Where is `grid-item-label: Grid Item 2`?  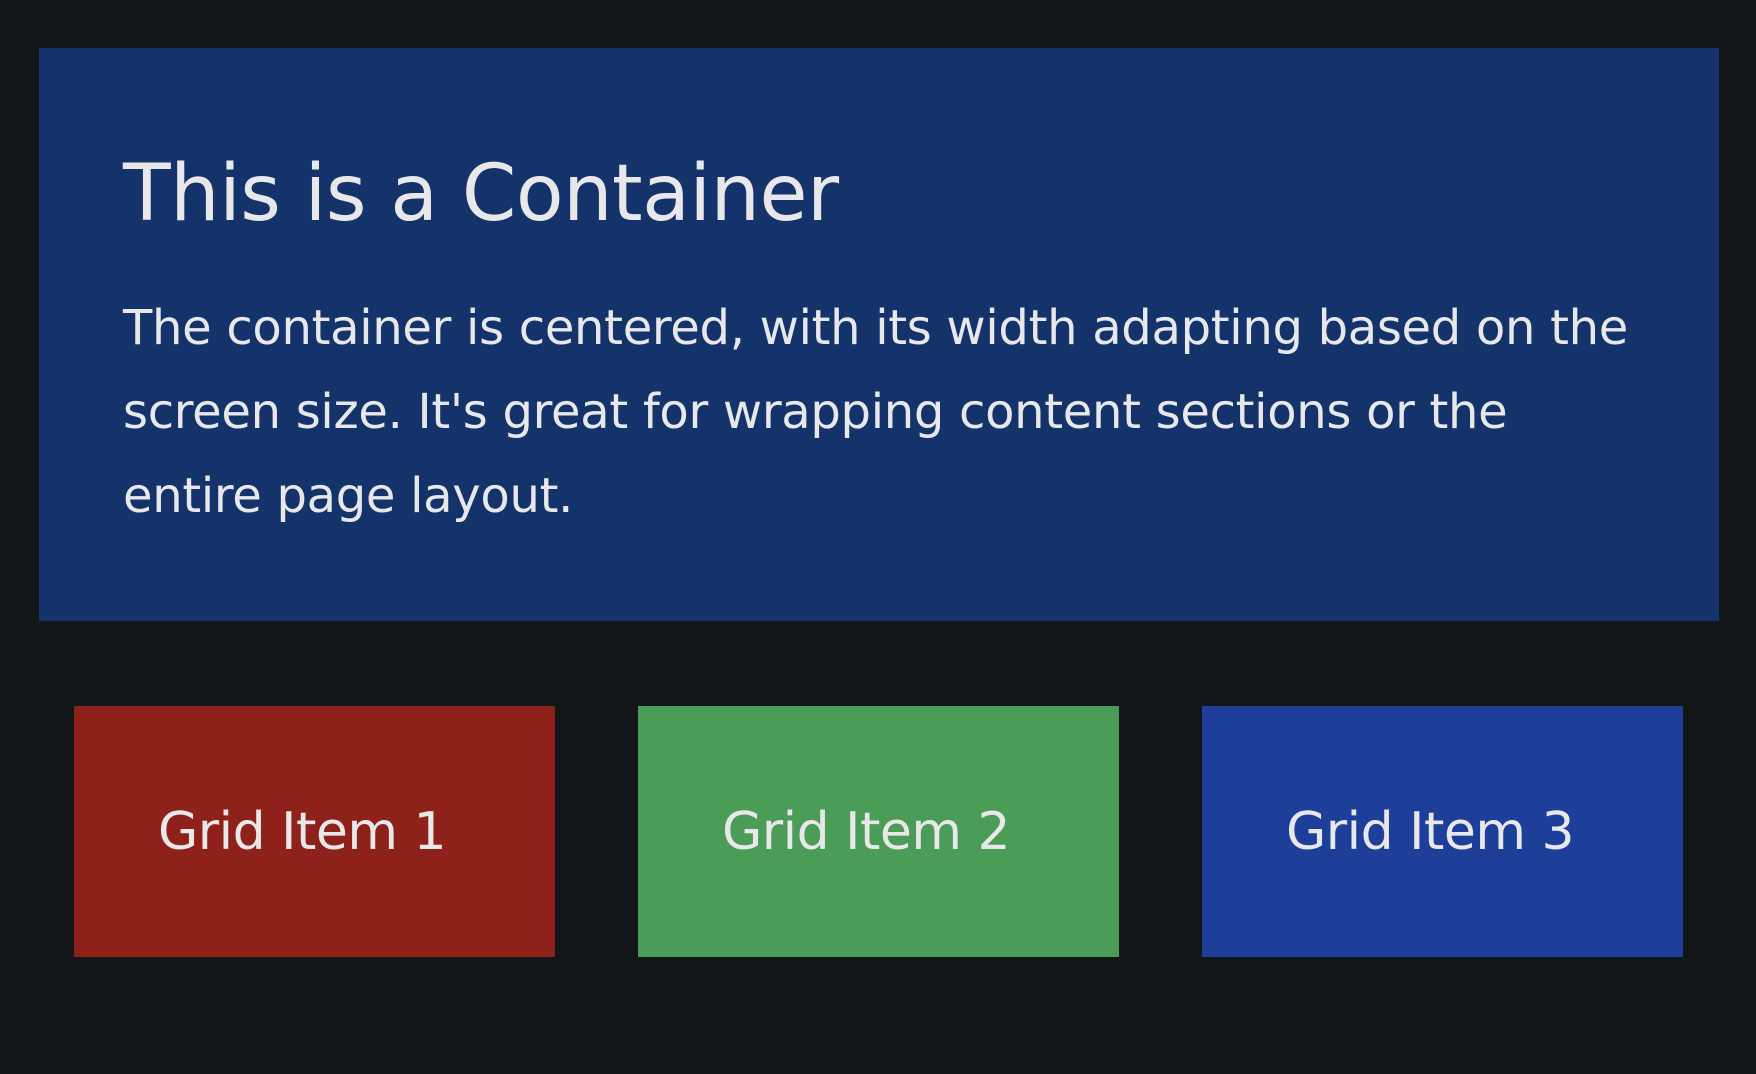
grid-item-label: Grid Item 2 is located at coordinates (866, 831).